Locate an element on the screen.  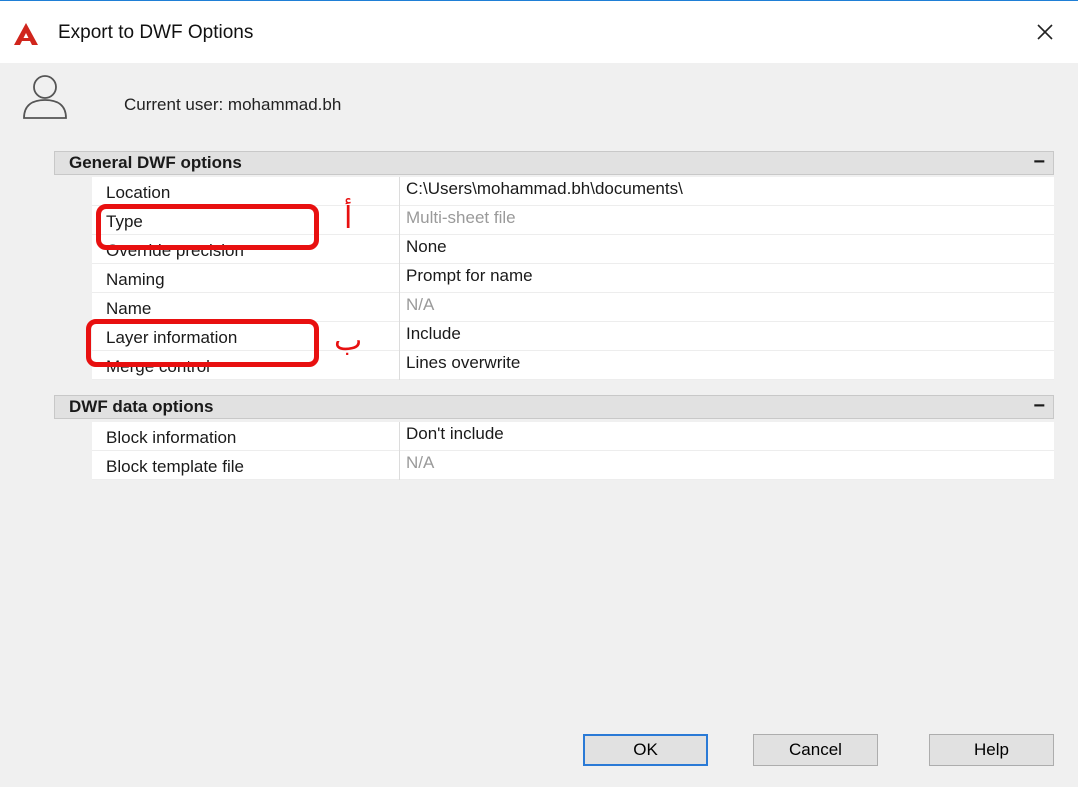
property-row-block-information: Block information Don't include is located at coordinates (573, 436).